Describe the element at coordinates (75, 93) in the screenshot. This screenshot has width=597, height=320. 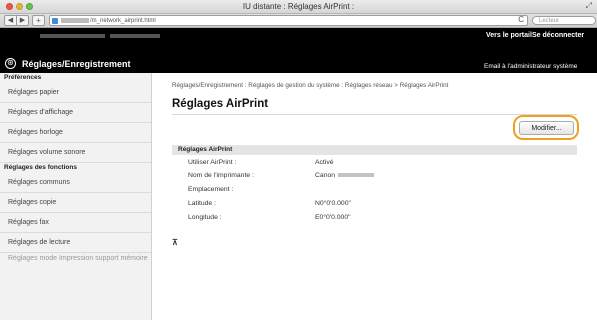
I see `sidebar-item-paper: Réglages papier` at that location.